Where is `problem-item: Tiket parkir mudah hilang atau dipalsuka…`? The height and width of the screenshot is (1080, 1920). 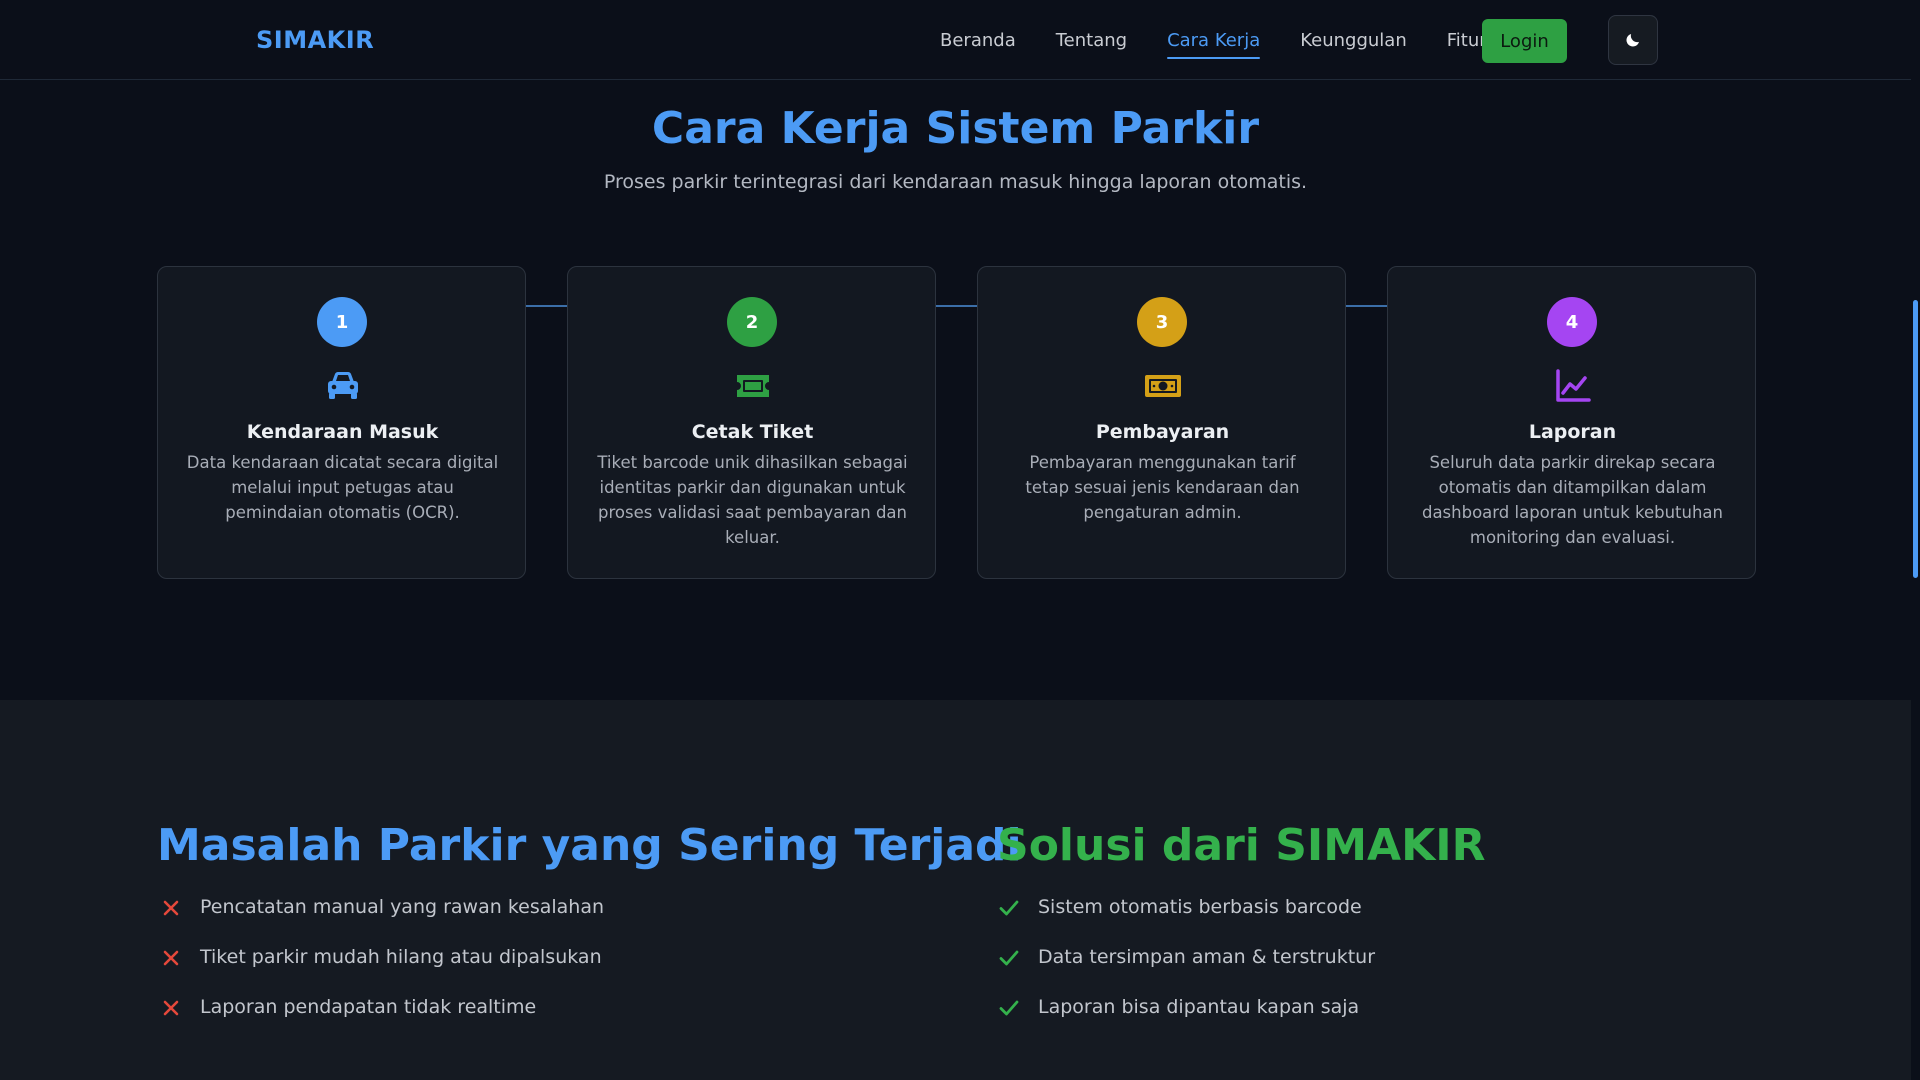 problem-item: Tiket parkir mudah hilang atau dipalsuka… is located at coordinates (382, 971).